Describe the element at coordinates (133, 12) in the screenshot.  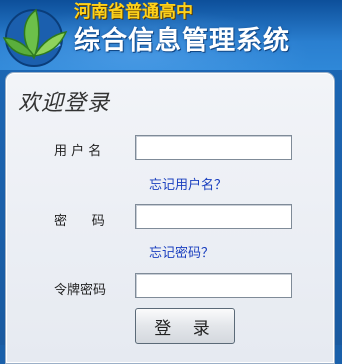
I see `school-name: 河南省普通高中` at that location.